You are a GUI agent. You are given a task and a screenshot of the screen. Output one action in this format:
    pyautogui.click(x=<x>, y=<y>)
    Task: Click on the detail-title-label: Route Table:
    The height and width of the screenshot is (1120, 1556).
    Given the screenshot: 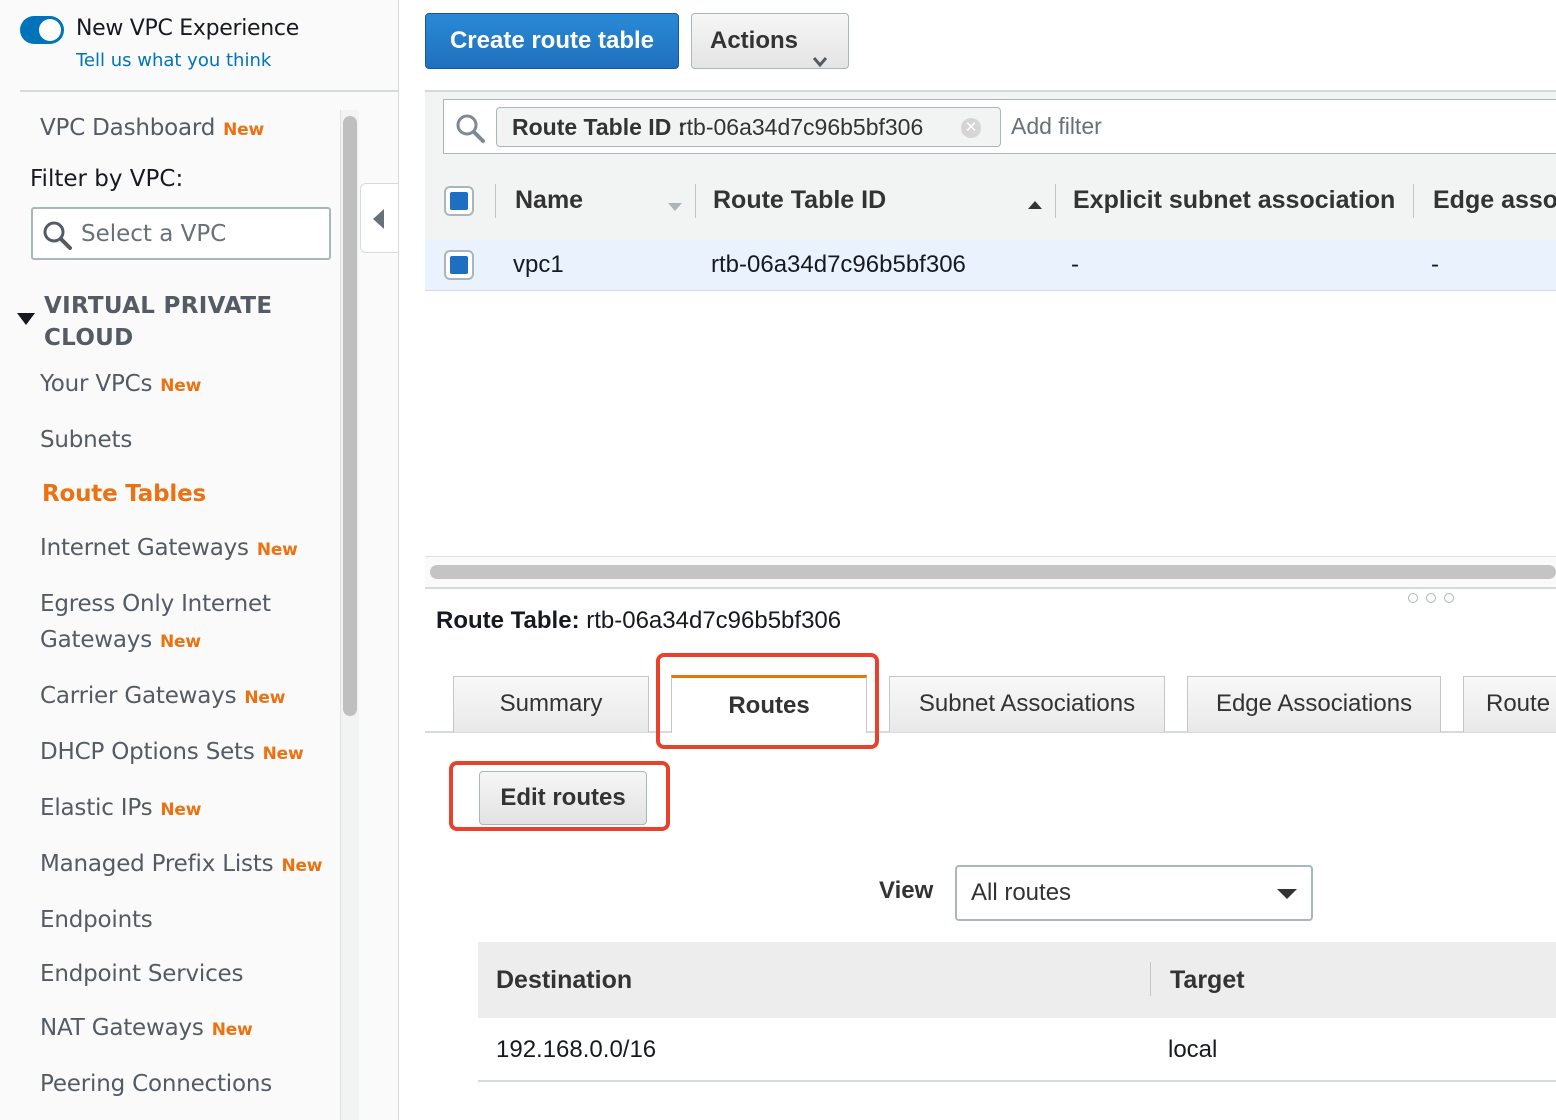 What is the action you would take?
    pyautogui.click(x=508, y=620)
    